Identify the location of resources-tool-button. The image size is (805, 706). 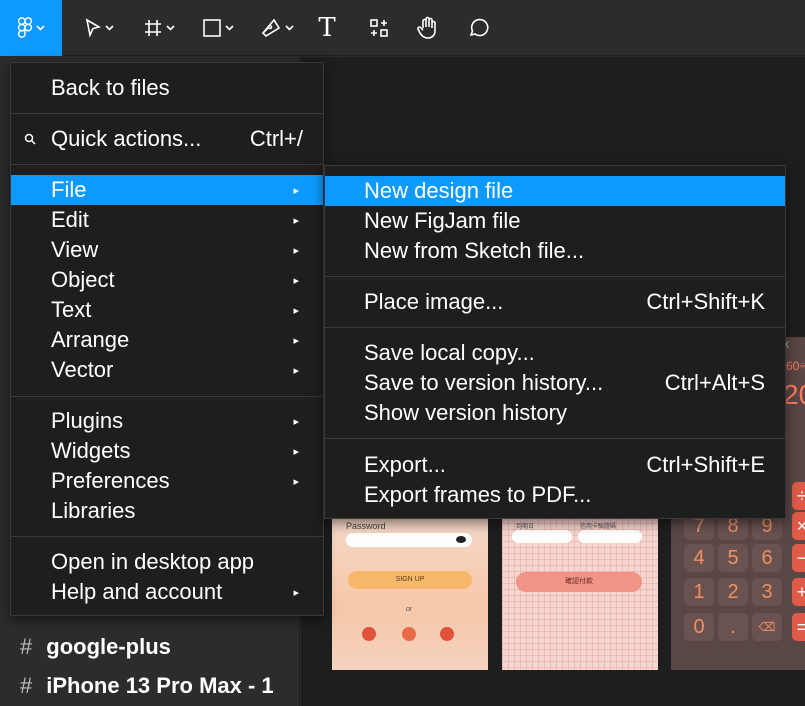
(379, 28).